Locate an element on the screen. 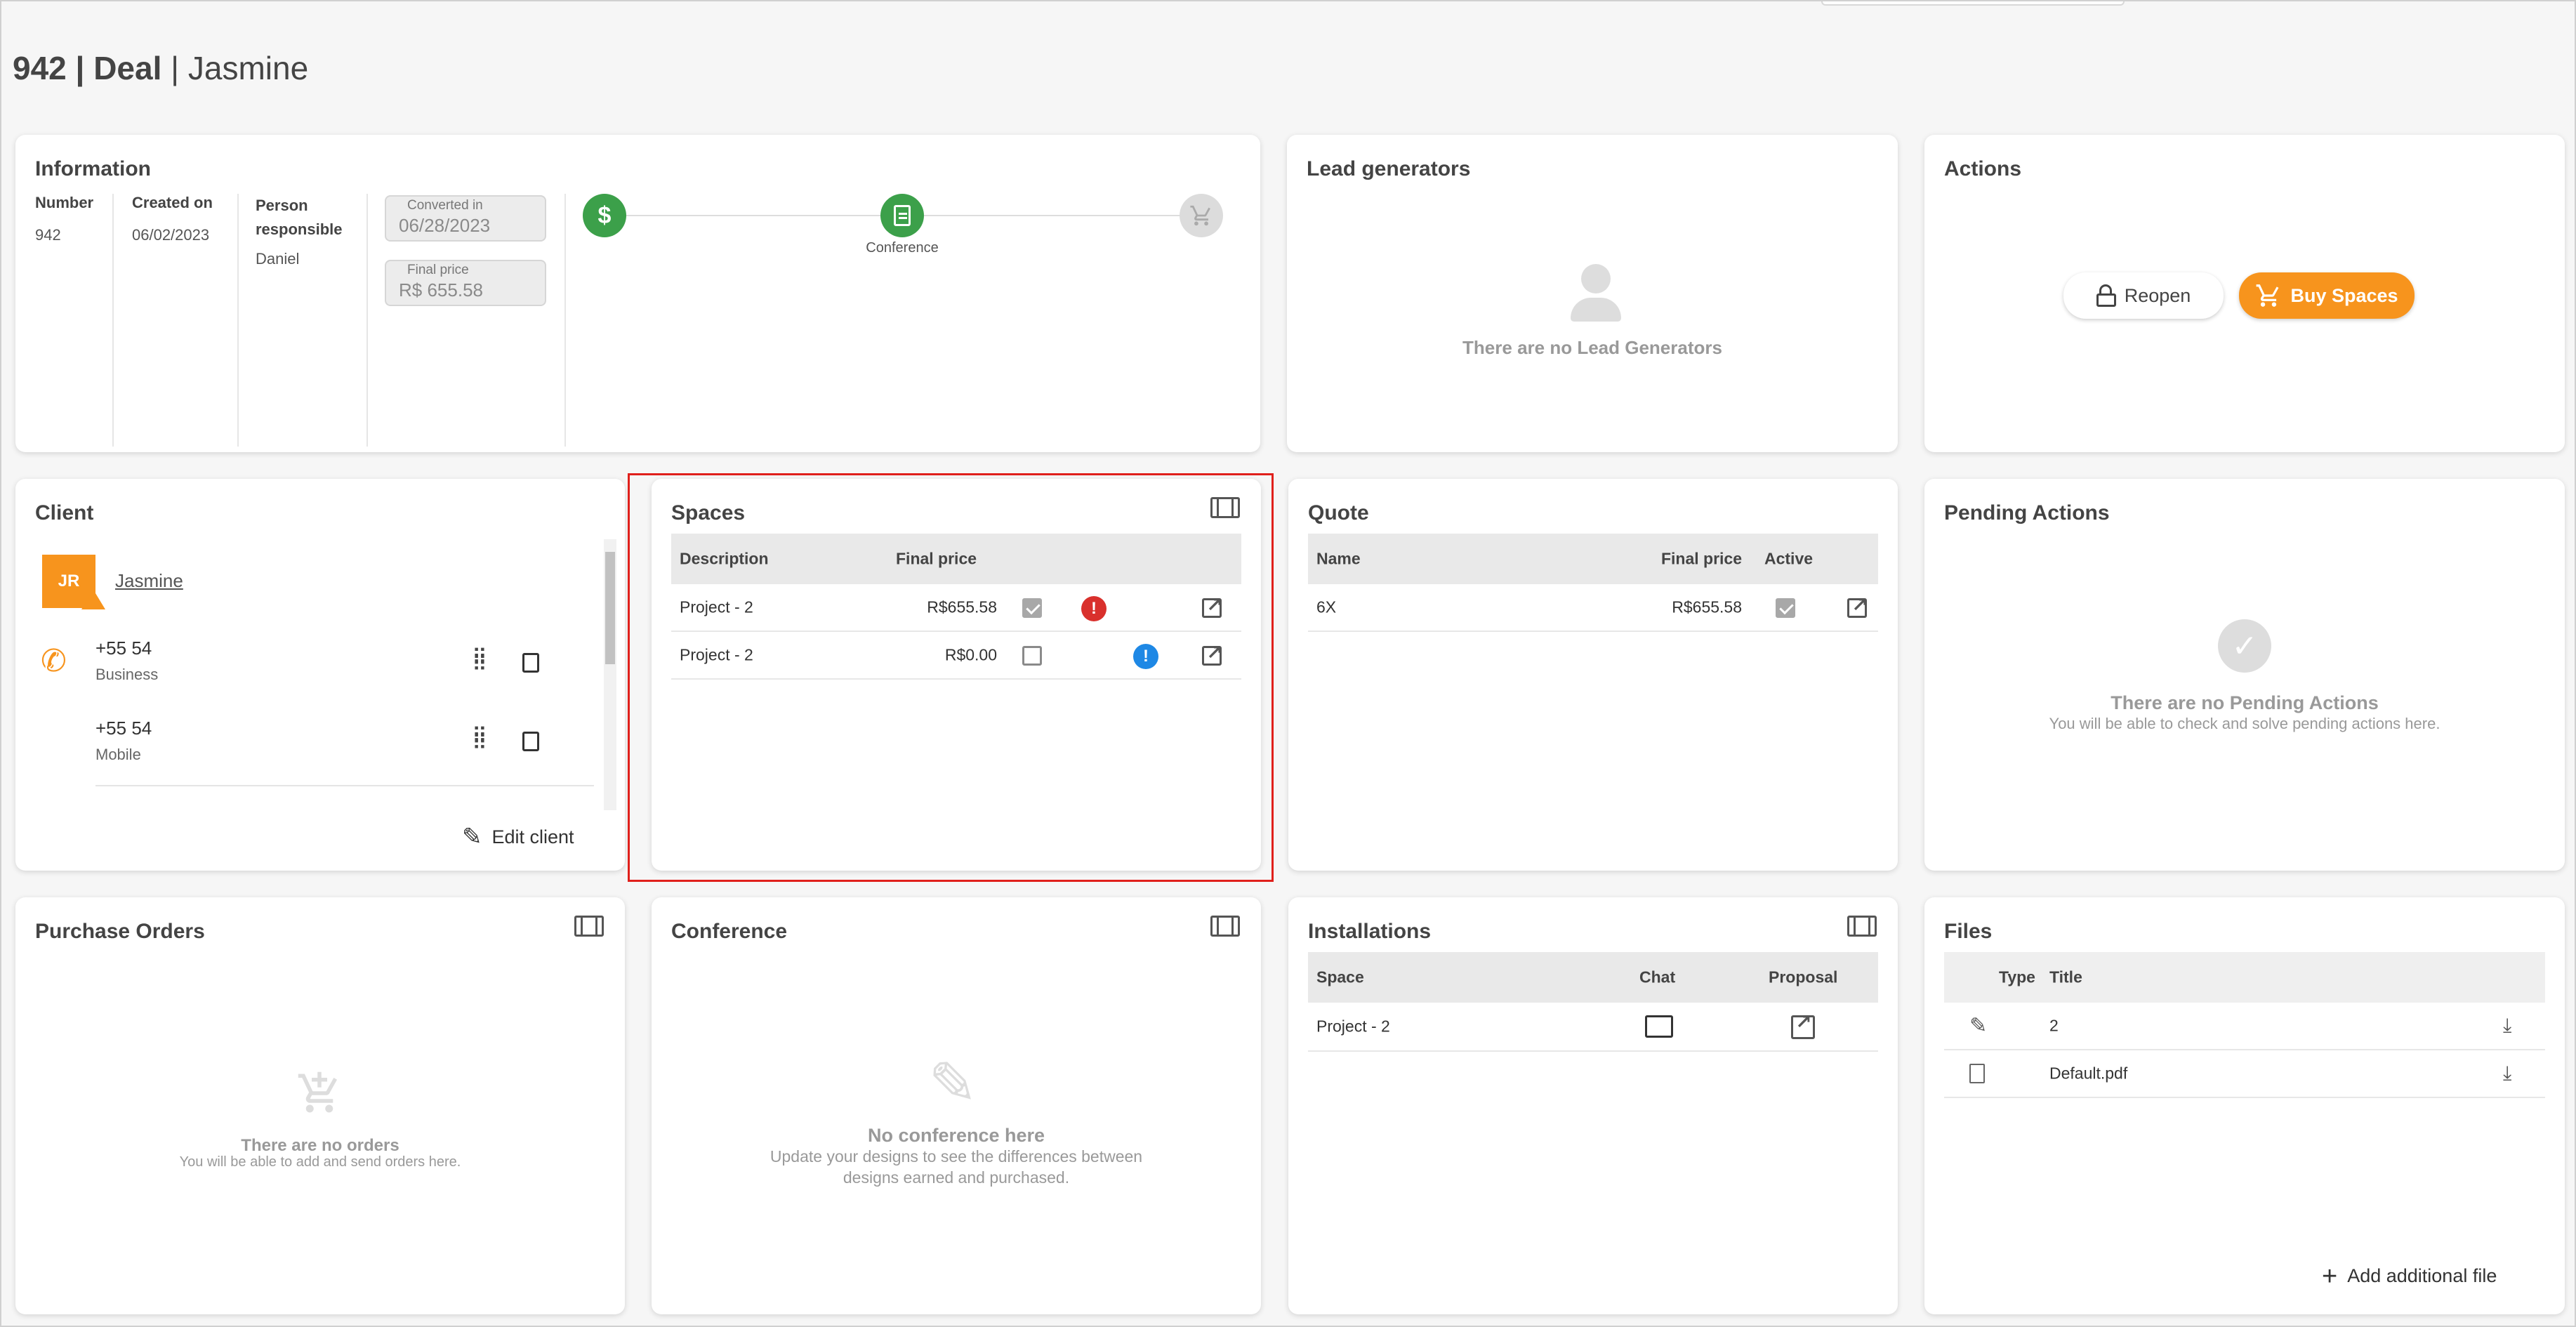 This screenshot has height=1327, width=2576. unlock-icon is located at coordinates (2106, 295).